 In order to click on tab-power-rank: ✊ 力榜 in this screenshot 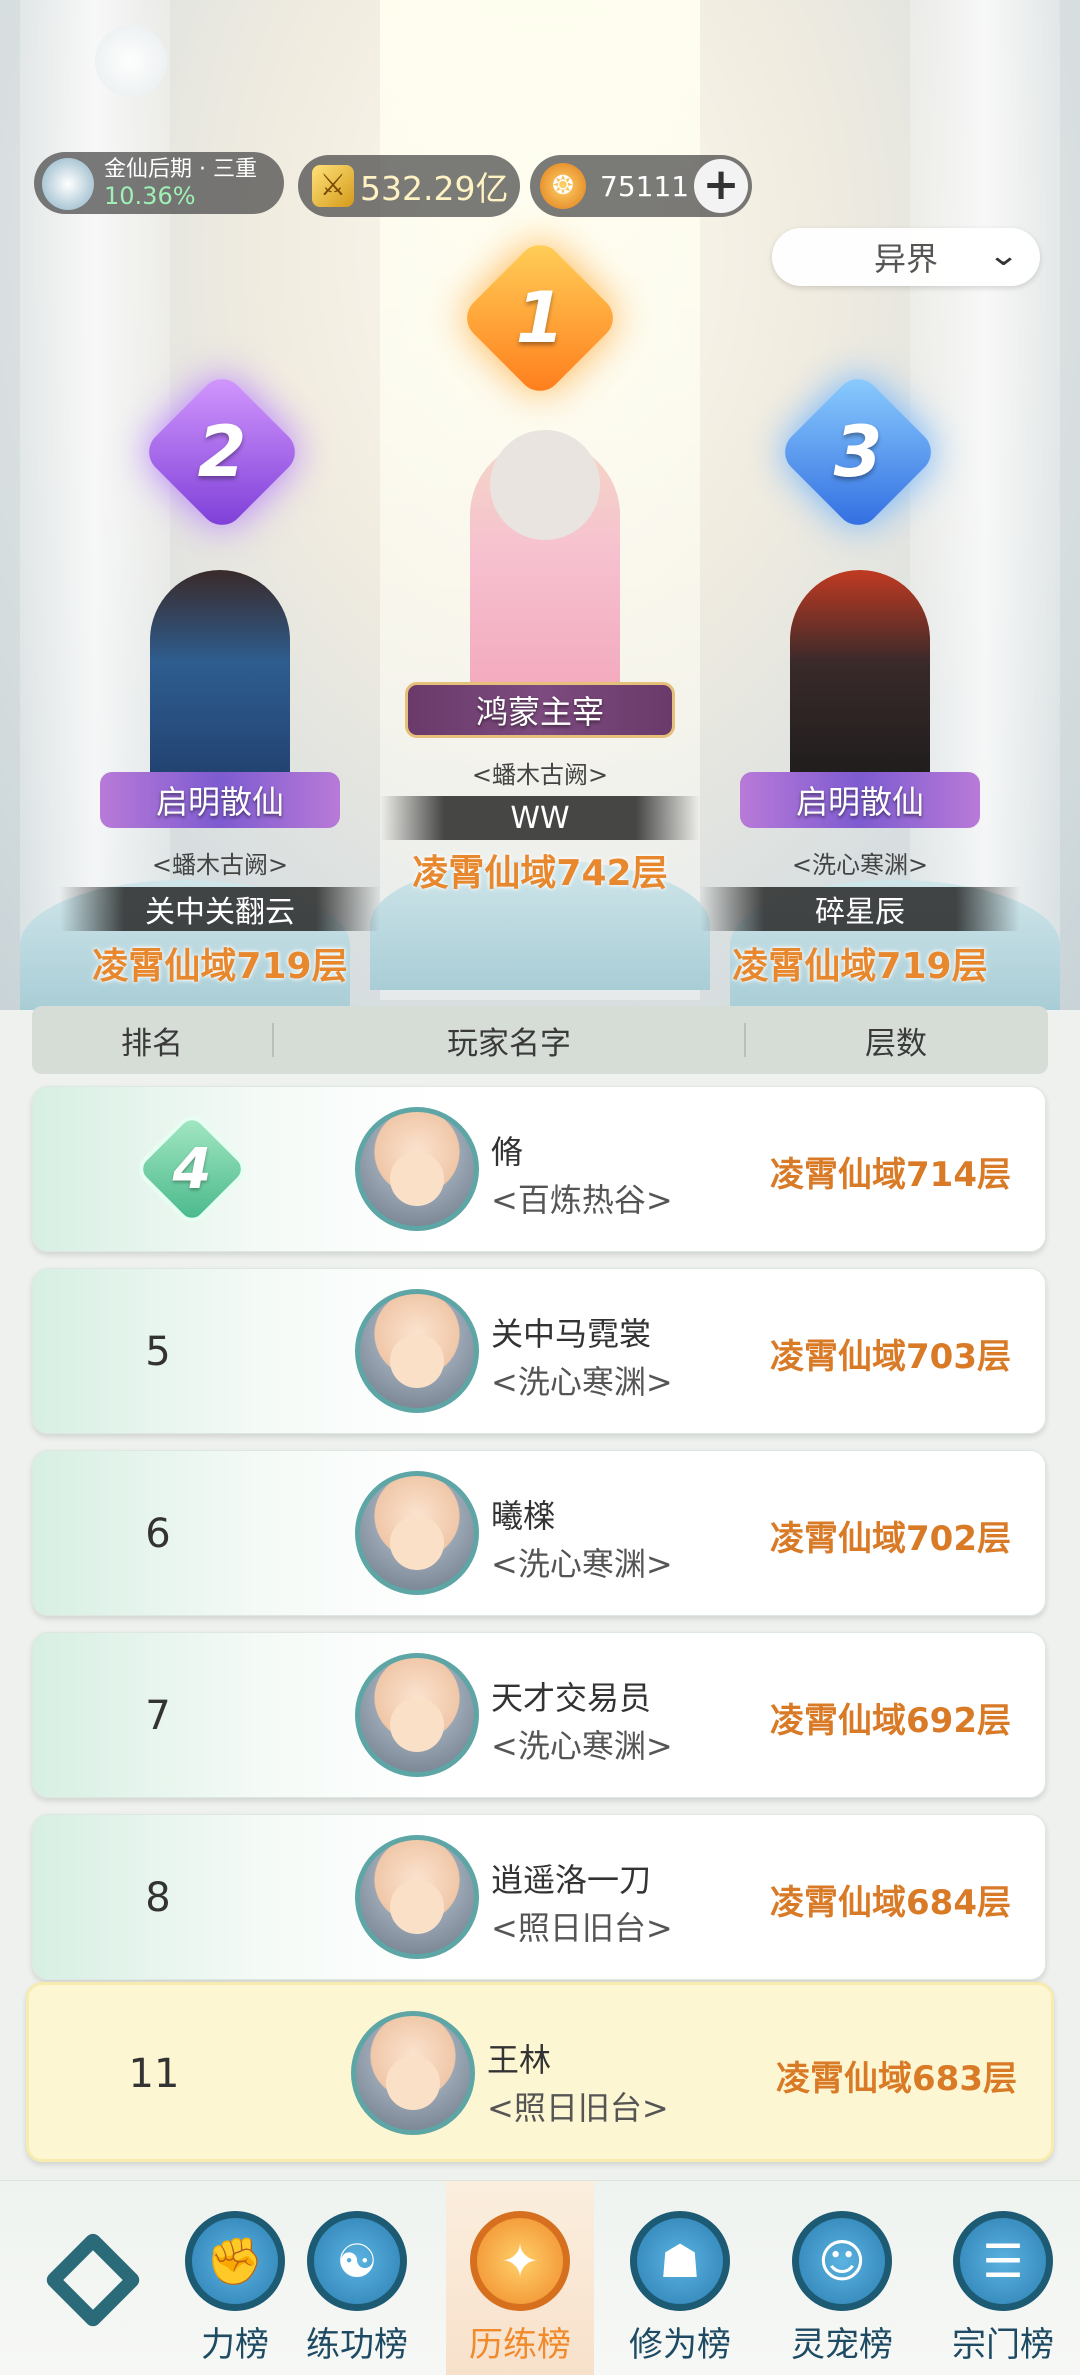, I will do `click(235, 2288)`.